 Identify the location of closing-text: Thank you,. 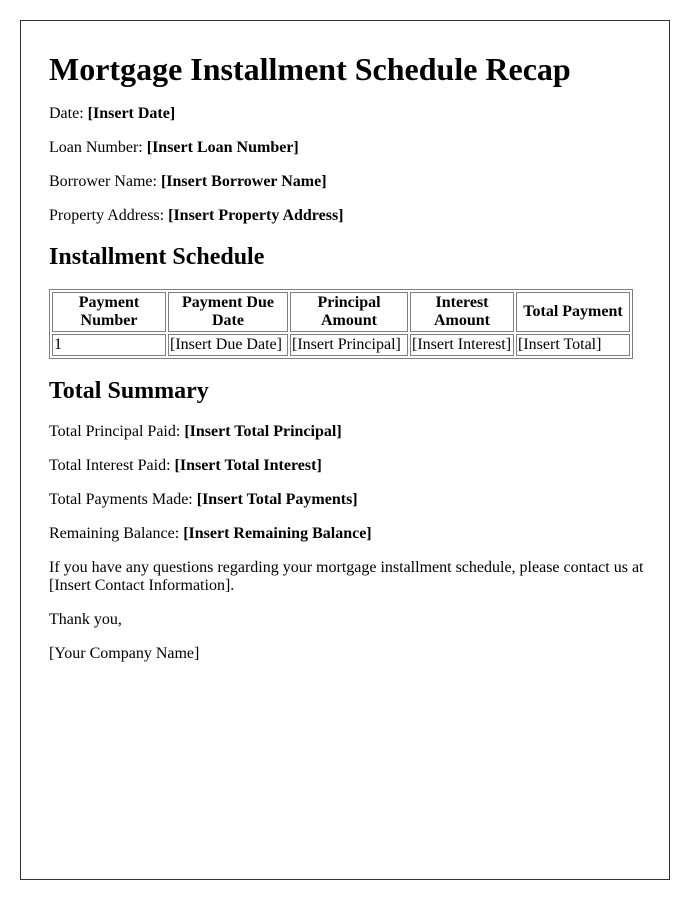
(85, 619).